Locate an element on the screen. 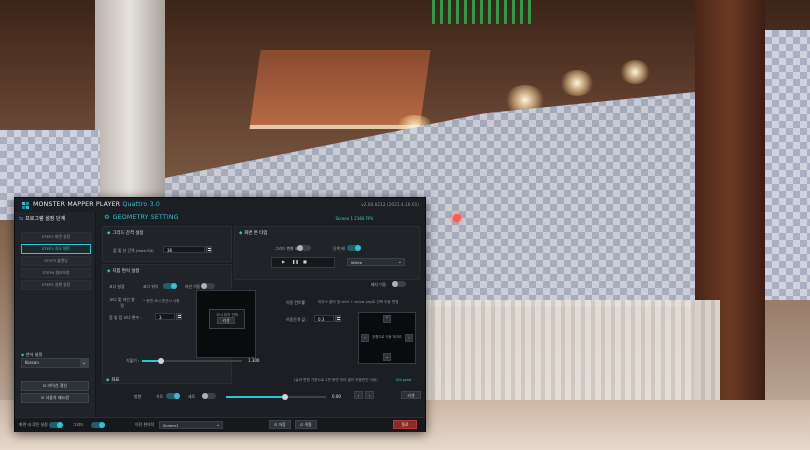 The width and height of the screenshot is (810, 450). sidebar-step-3: STEP3 블렌딩 is located at coordinates (56, 261).